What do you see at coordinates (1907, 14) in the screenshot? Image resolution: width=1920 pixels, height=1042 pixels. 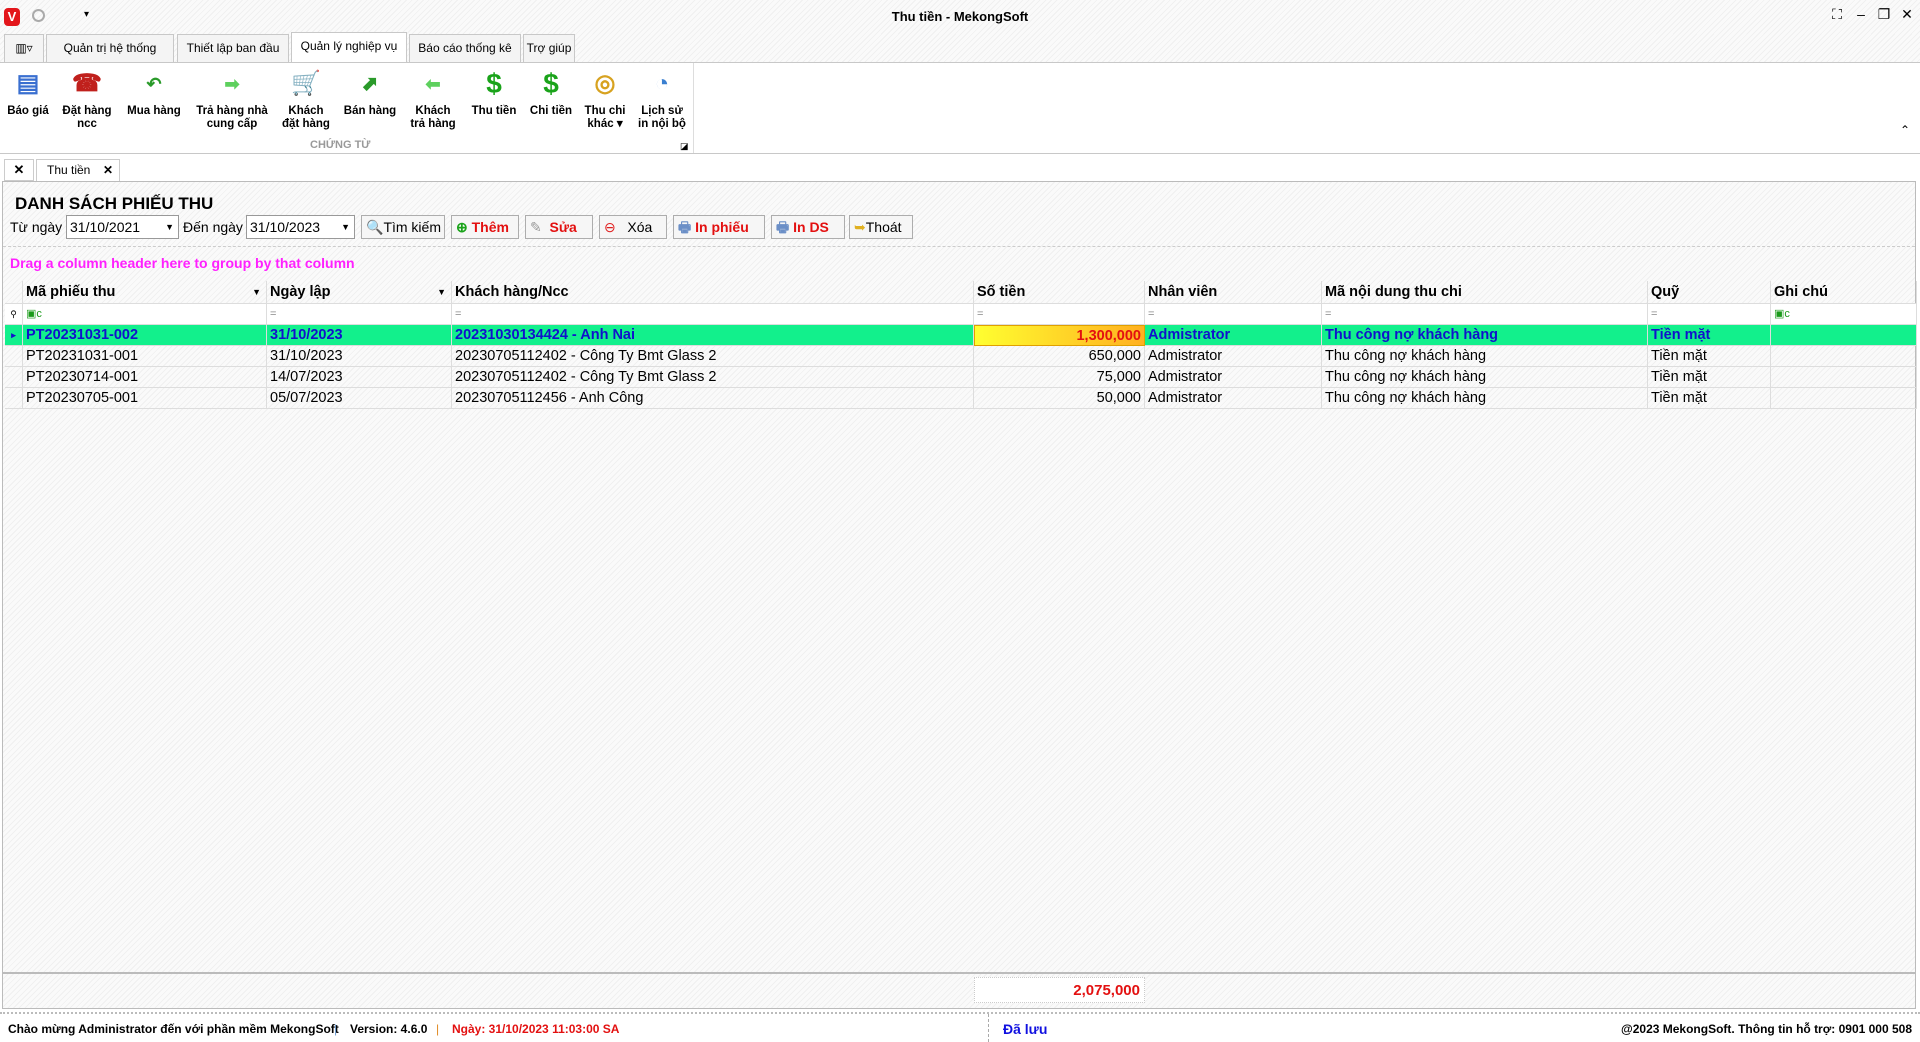 I see `close-button: ✕` at bounding box center [1907, 14].